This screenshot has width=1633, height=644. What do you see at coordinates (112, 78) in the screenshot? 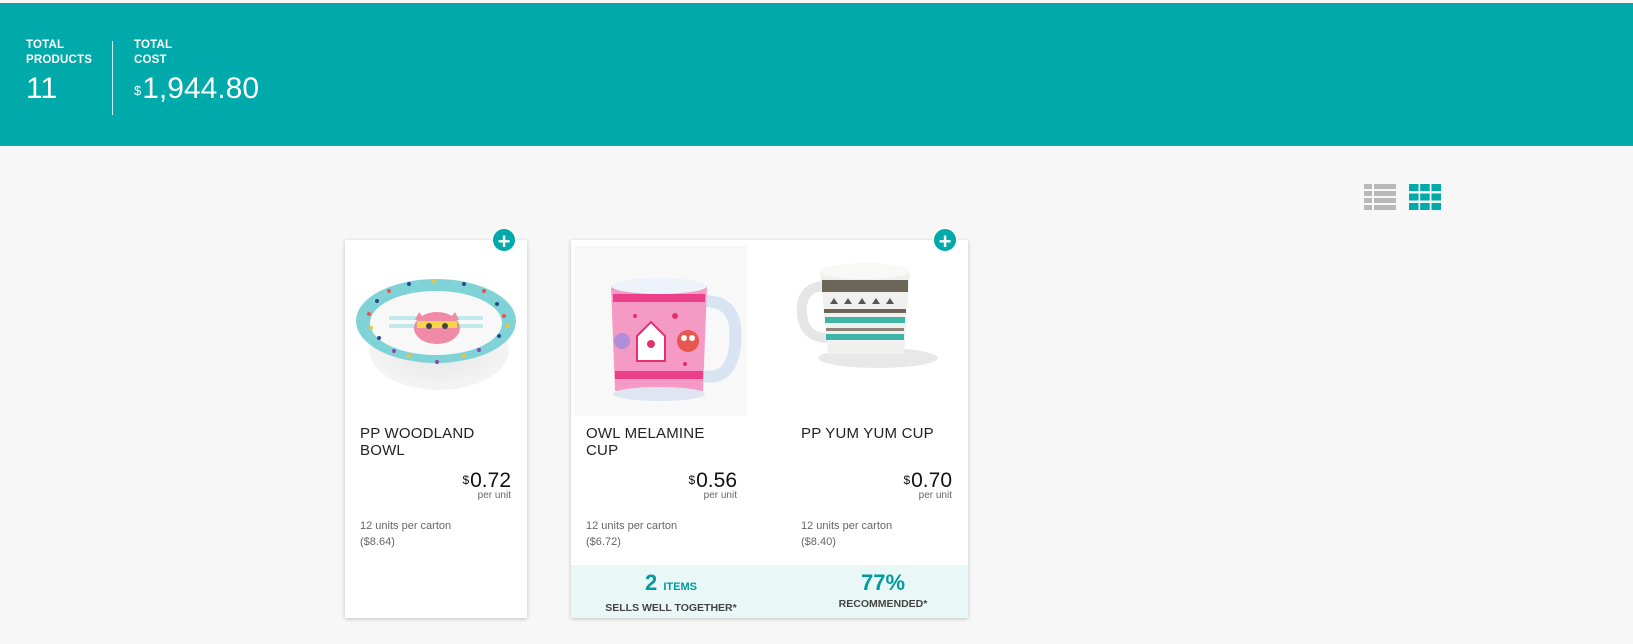
I see `header-divider` at bounding box center [112, 78].